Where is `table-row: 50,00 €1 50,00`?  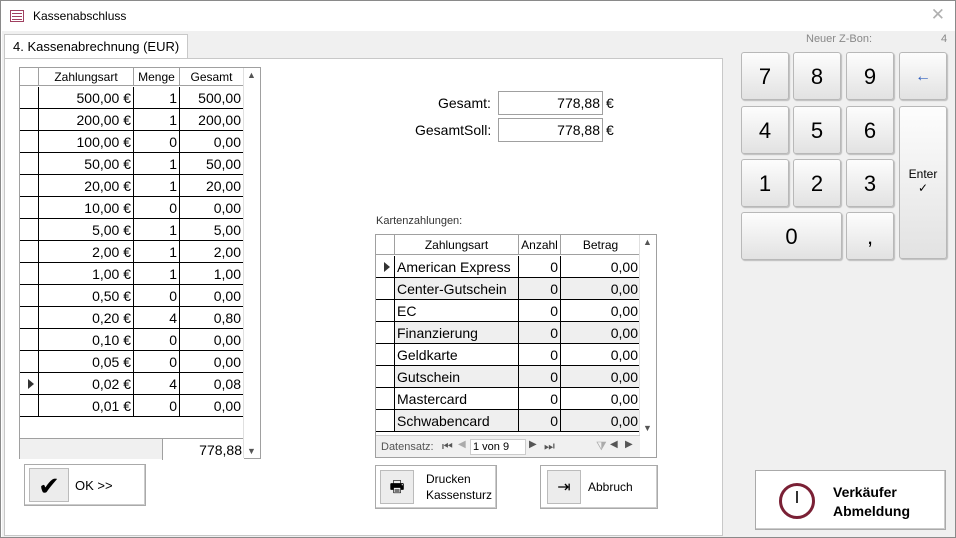
table-row: 50,00 €1 50,00 is located at coordinates (132, 164).